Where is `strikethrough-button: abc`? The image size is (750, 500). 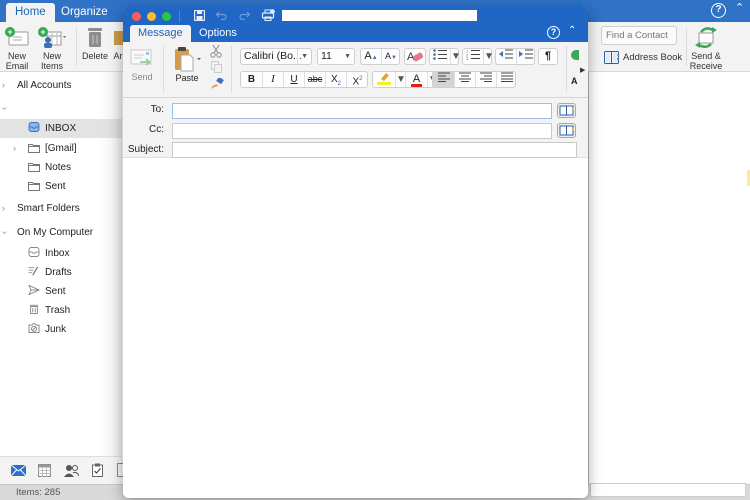 strikethrough-button: abc is located at coordinates (314, 79).